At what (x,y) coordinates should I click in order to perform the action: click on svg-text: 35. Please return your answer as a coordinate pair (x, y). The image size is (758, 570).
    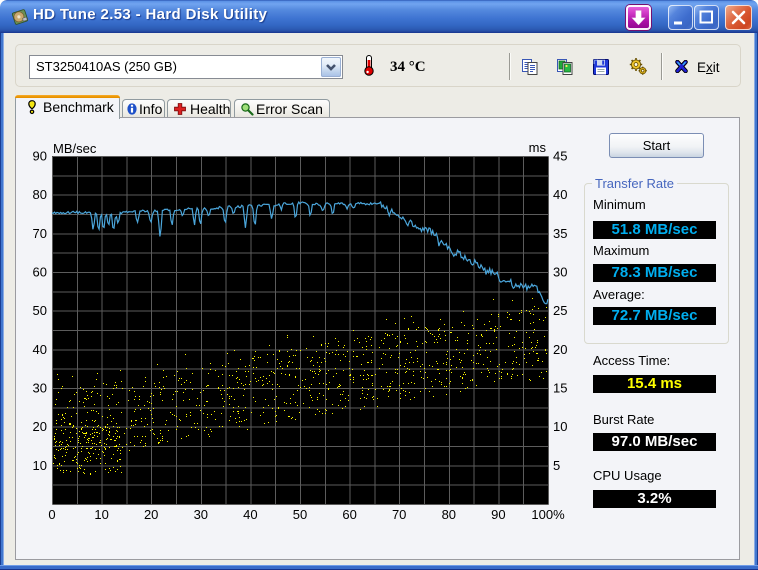
    Looking at the image, I should click on (560, 233).